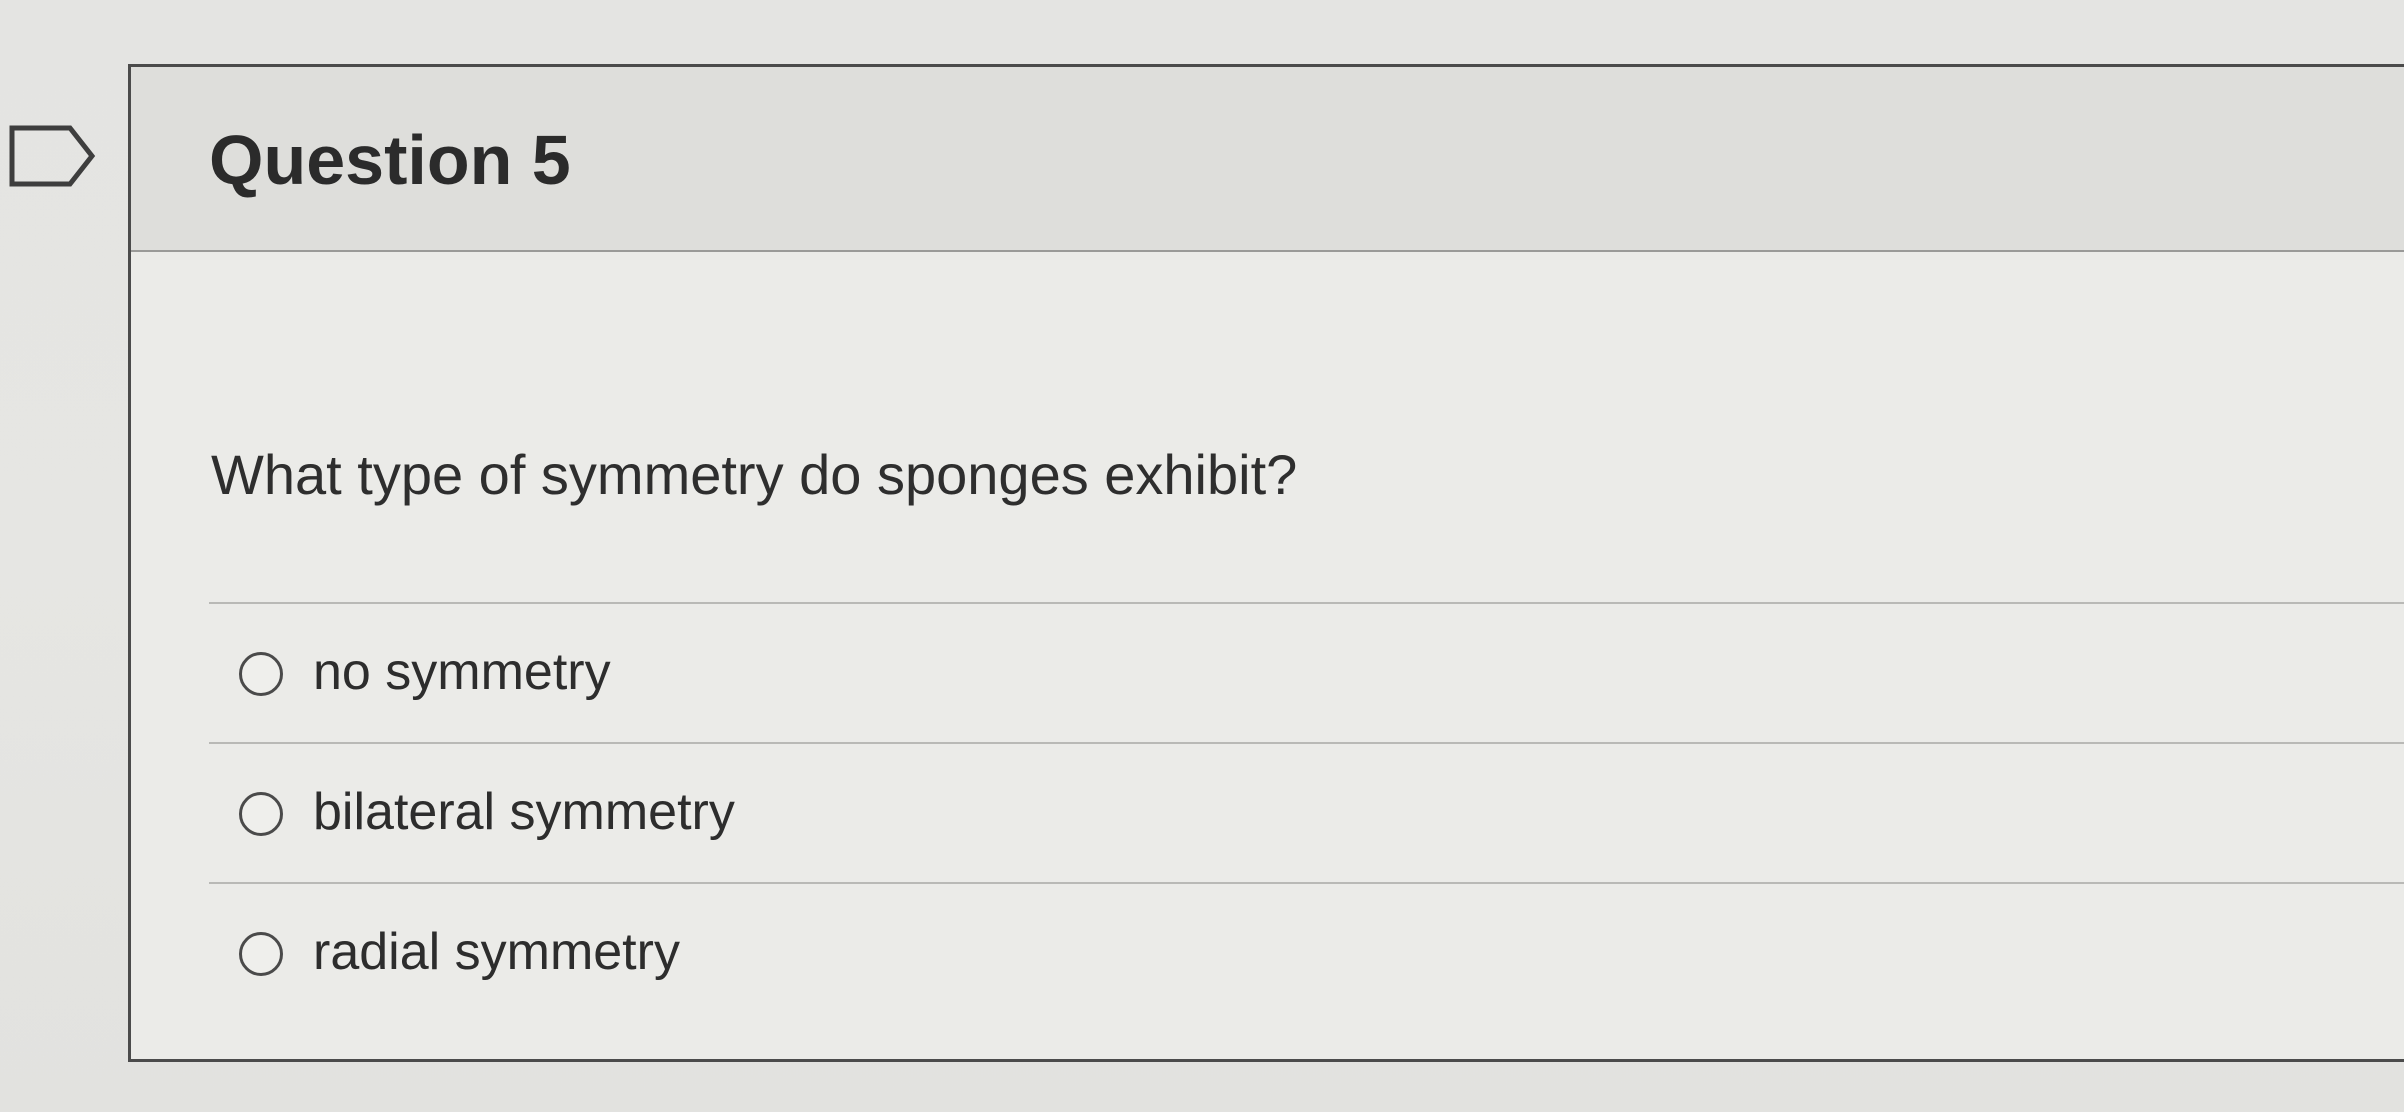 The height and width of the screenshot is (1112, 2404). I want to click on flag-question-icon, so click(53, 156).